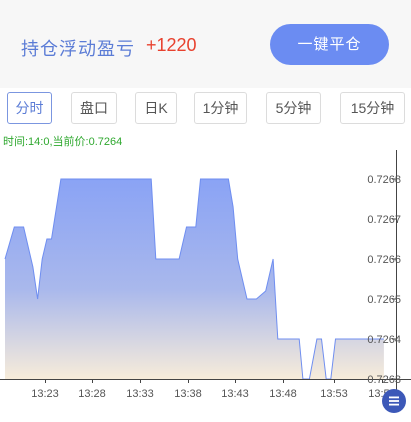 This screenshot has width=411, height=422. I want to click on x-tick-label: 13:38, so click(188, 394).